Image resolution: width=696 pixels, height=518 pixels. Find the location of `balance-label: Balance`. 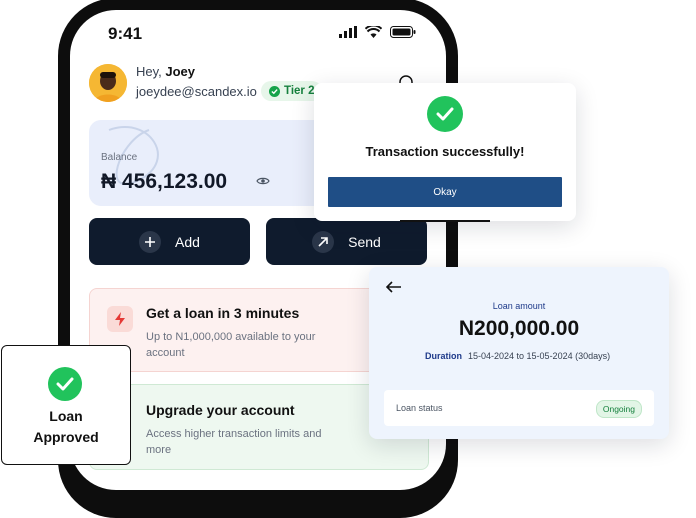

balance-label: Balance is located at coordinates (119, 157).